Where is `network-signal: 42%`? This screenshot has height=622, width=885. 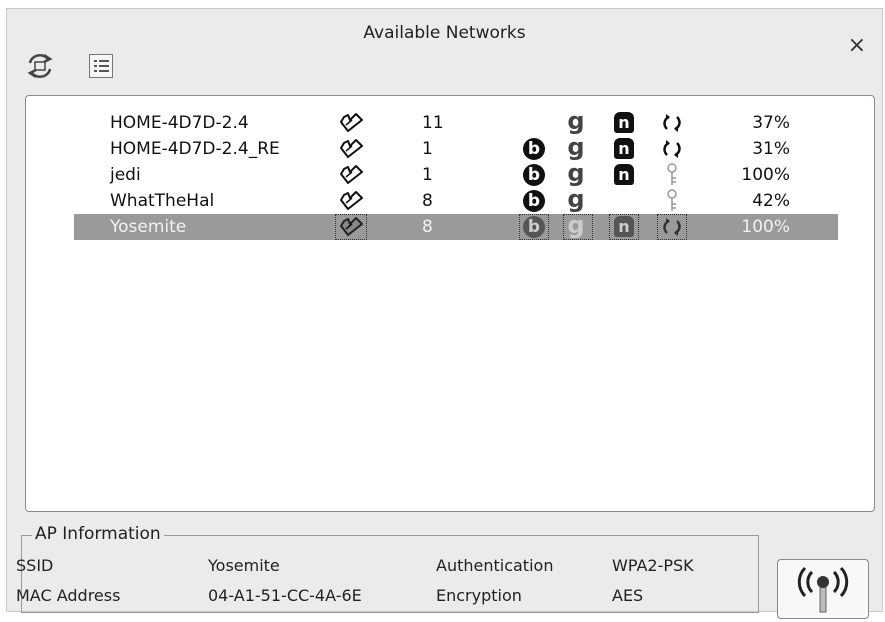
network-signal: 42% is located at coordinates (771, 201).